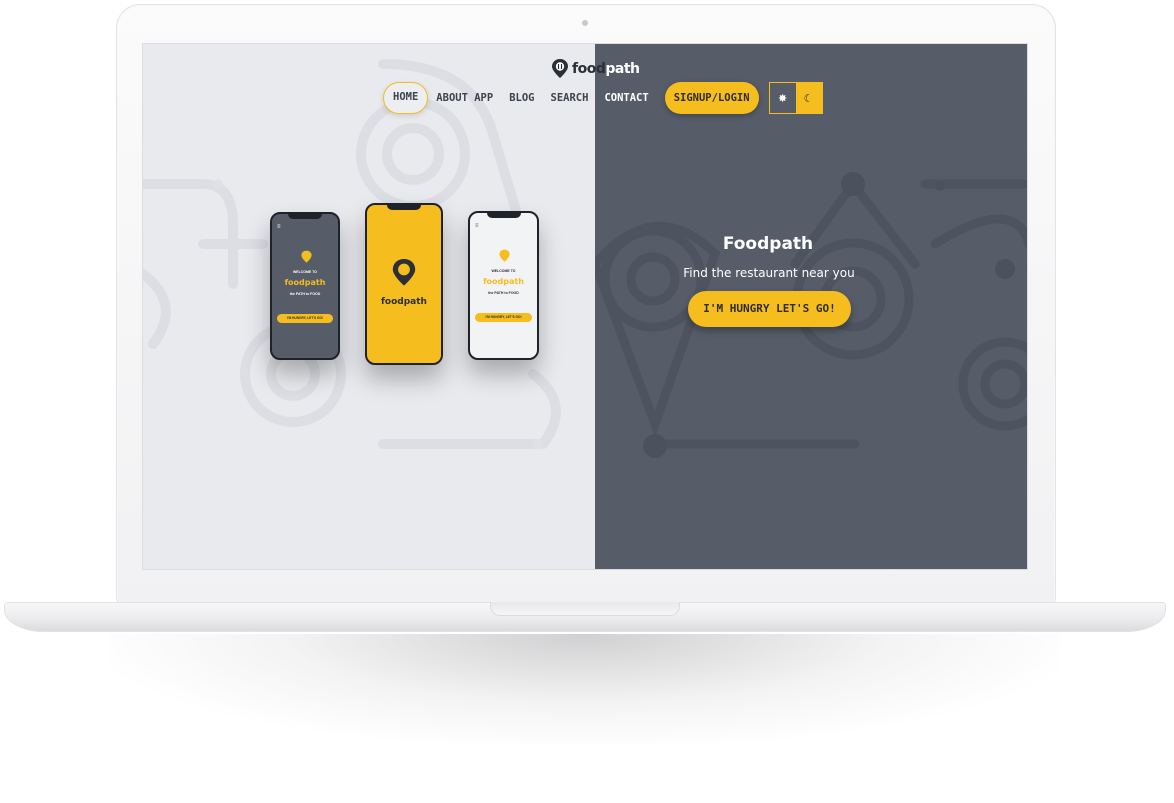  I want to click on hungry-cta-button: I'M HUNGRY LET'S GO!, so click(769, 309).